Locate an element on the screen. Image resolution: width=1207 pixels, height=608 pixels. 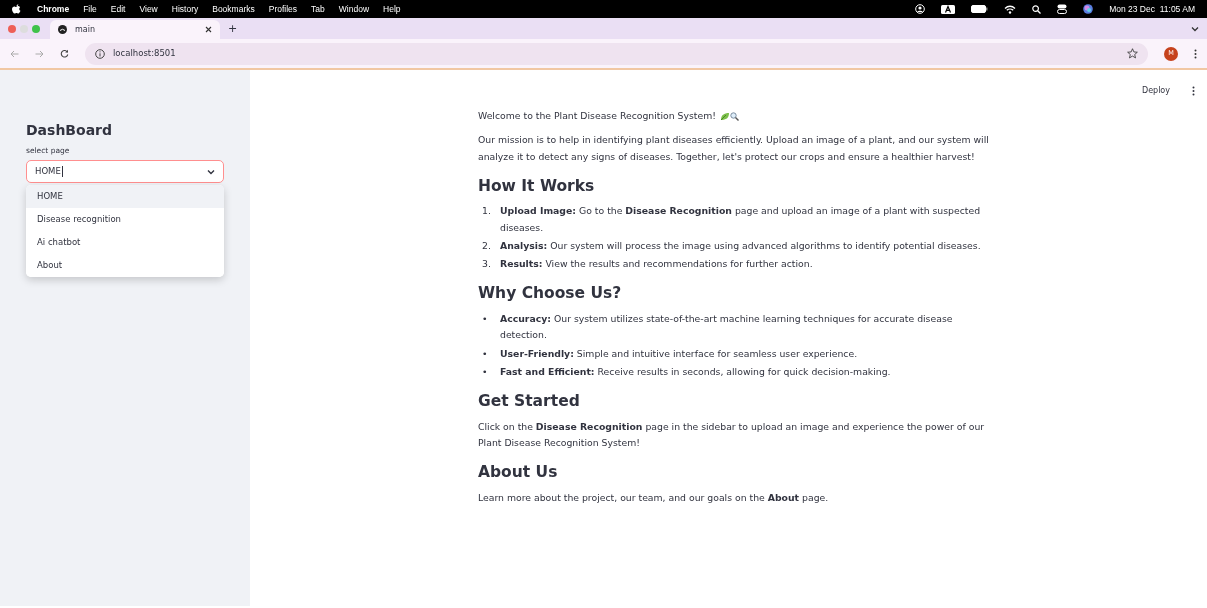
section-heading: Why Choose Us? is located at coordinates (550, 294).